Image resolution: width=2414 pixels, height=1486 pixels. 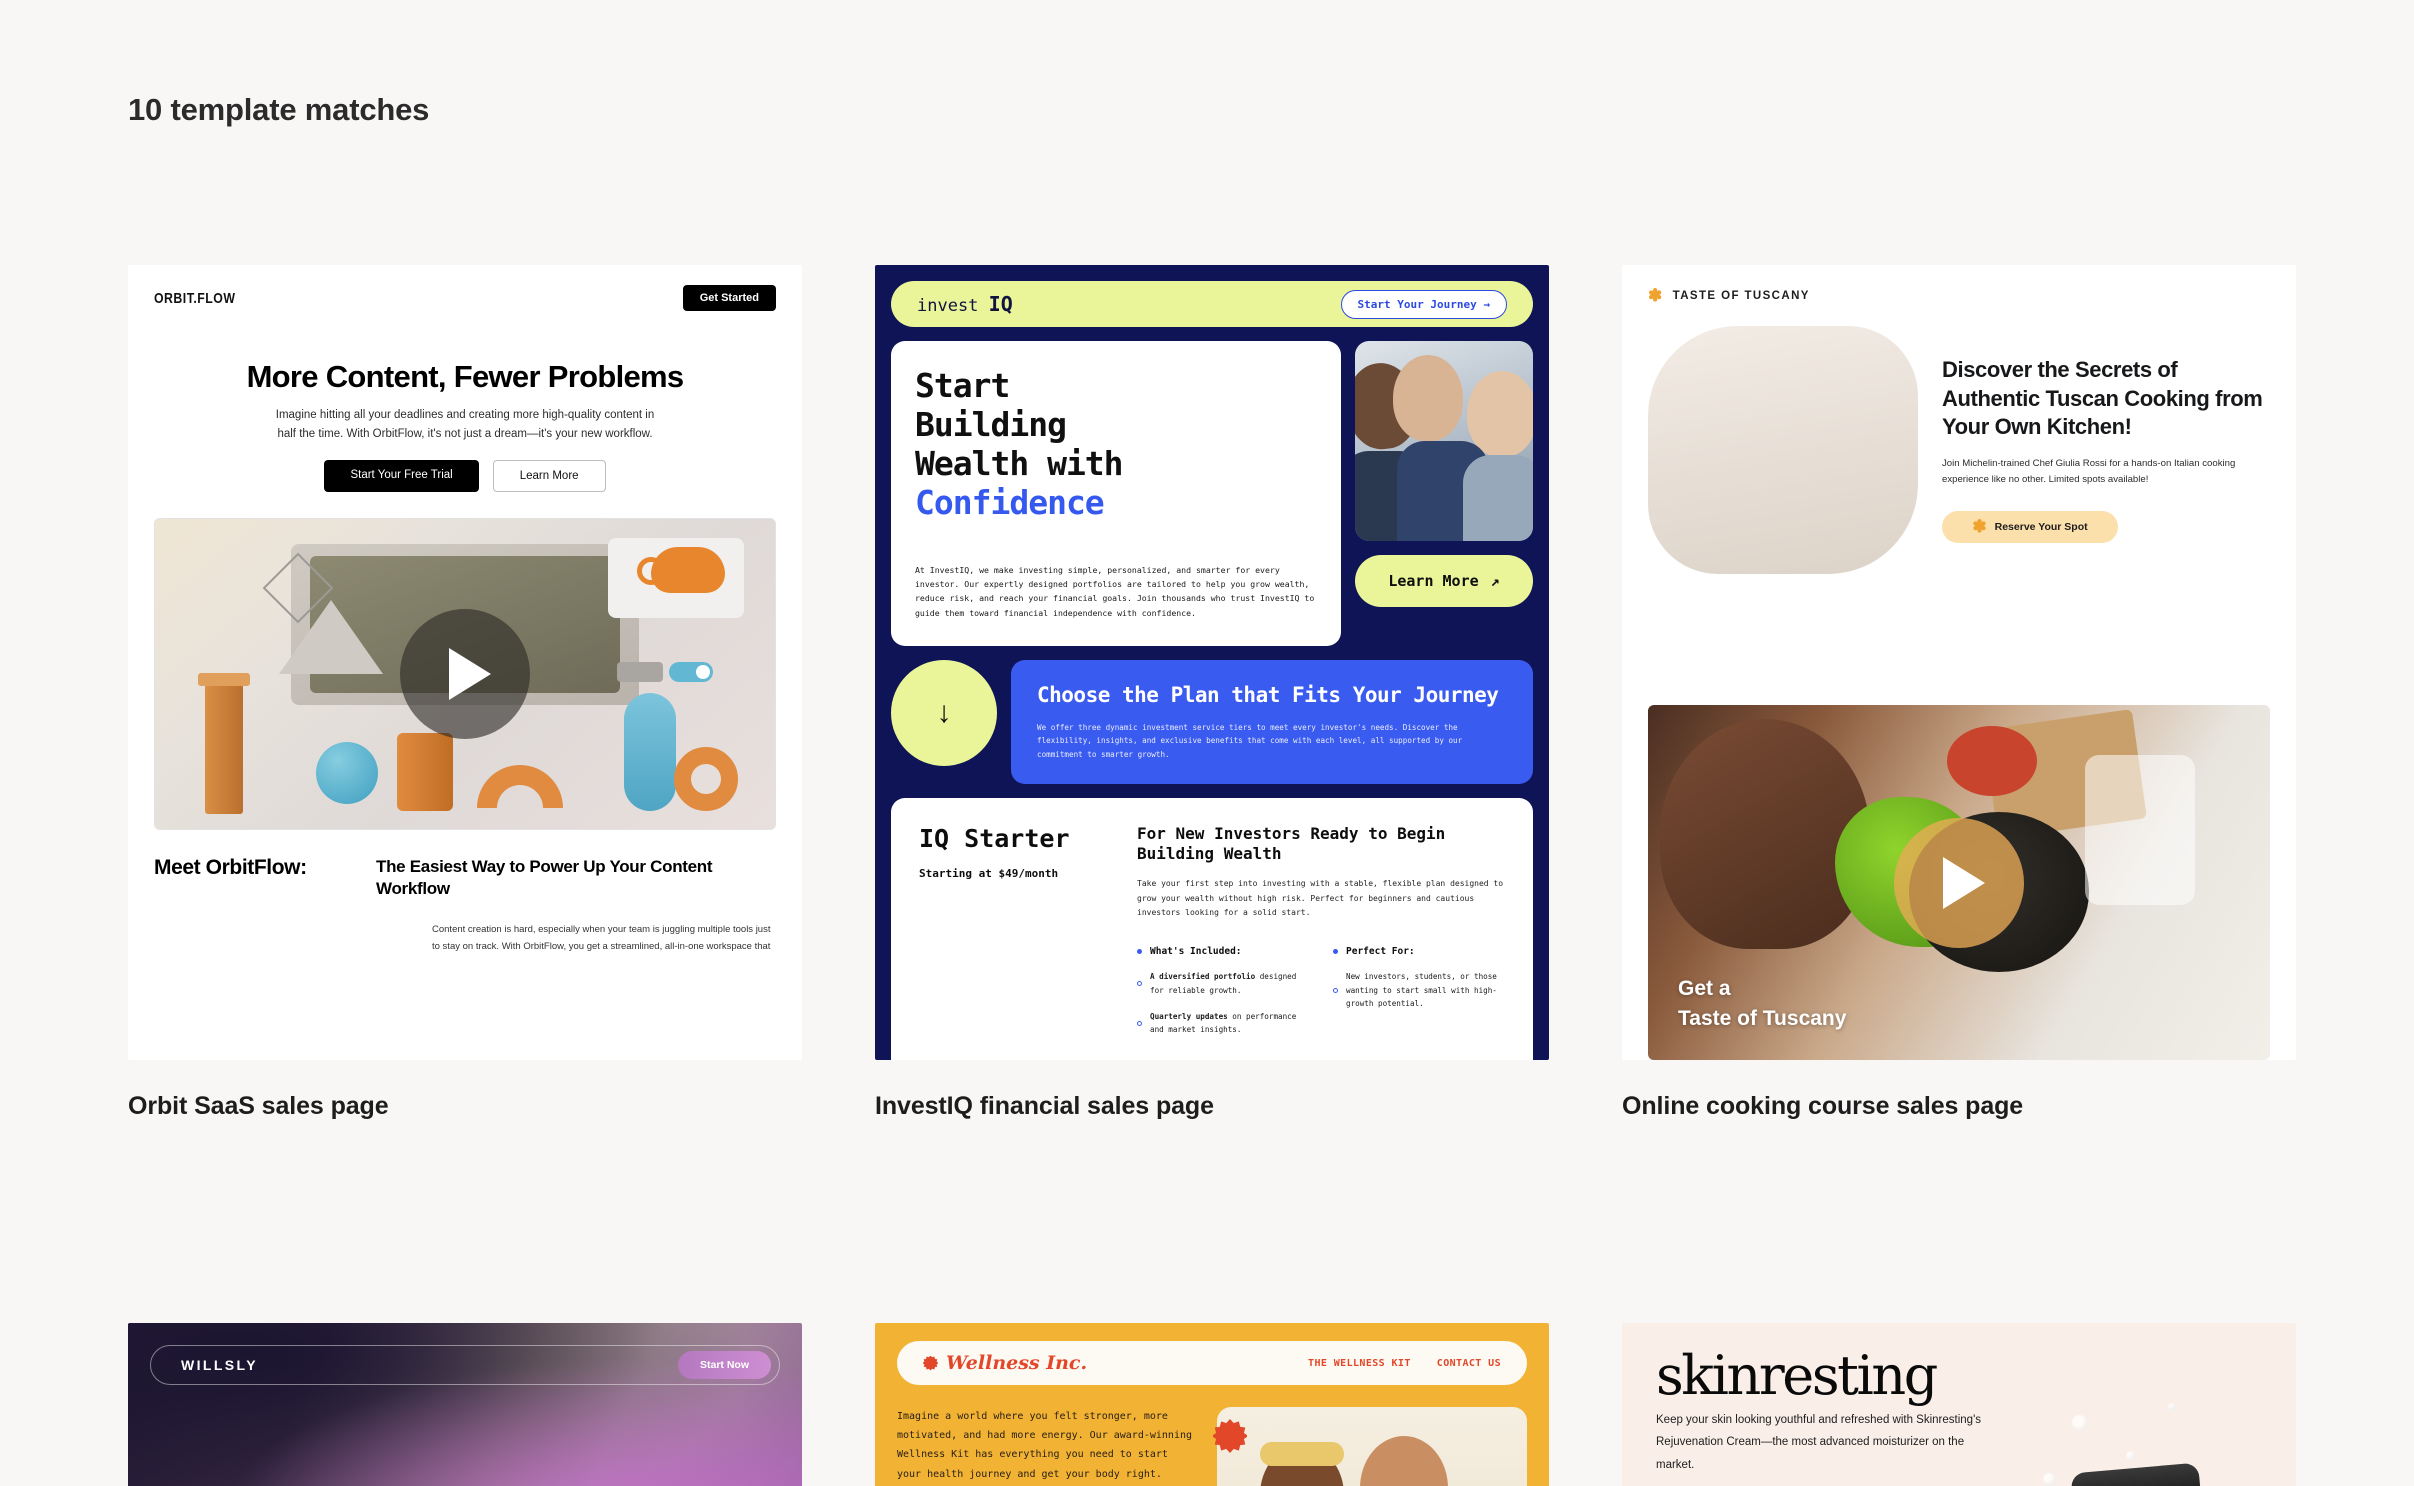 What do you see at coordinates (1372, 1446) in the screenshot?
I see `wellness-hero-photo` at bounding box center [1372, 1446].